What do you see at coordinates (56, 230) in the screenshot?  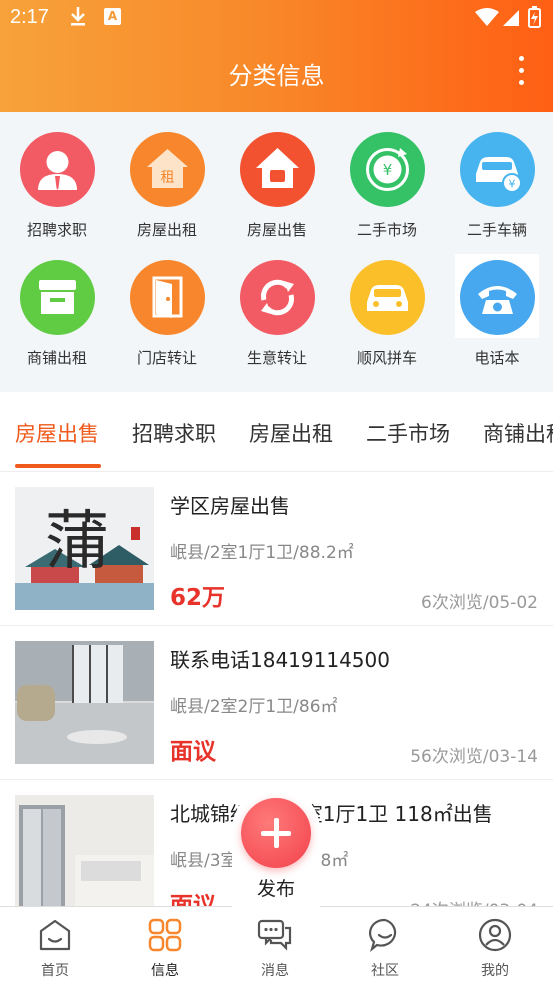 I see `category-label: 招聘求职` at bounding box center [56, 230].